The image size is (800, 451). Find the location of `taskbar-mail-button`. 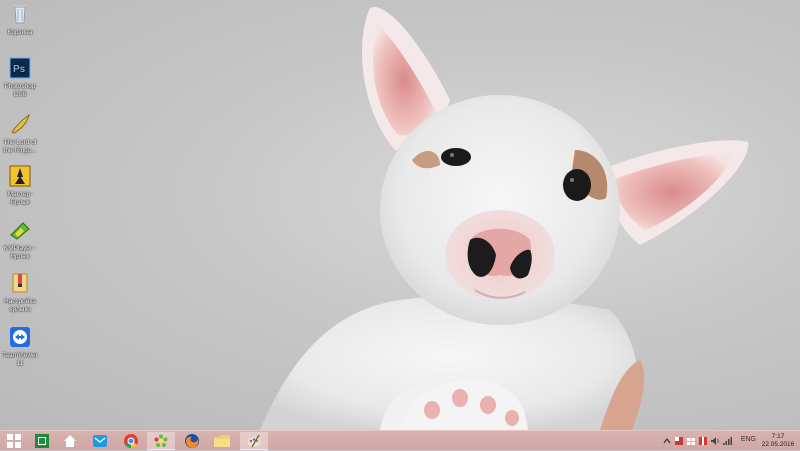

taskbar-mail-button is located at coordinates (100, 441).